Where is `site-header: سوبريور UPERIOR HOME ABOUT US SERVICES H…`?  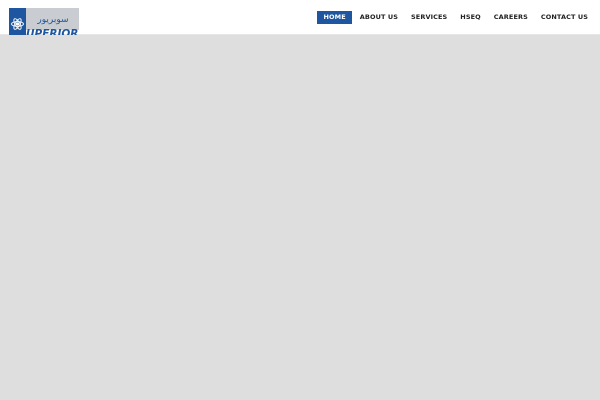 site-header: سوبريور UPERIOR HOME ABOUT US SERVICES H… is located at coordinates (300, 20).